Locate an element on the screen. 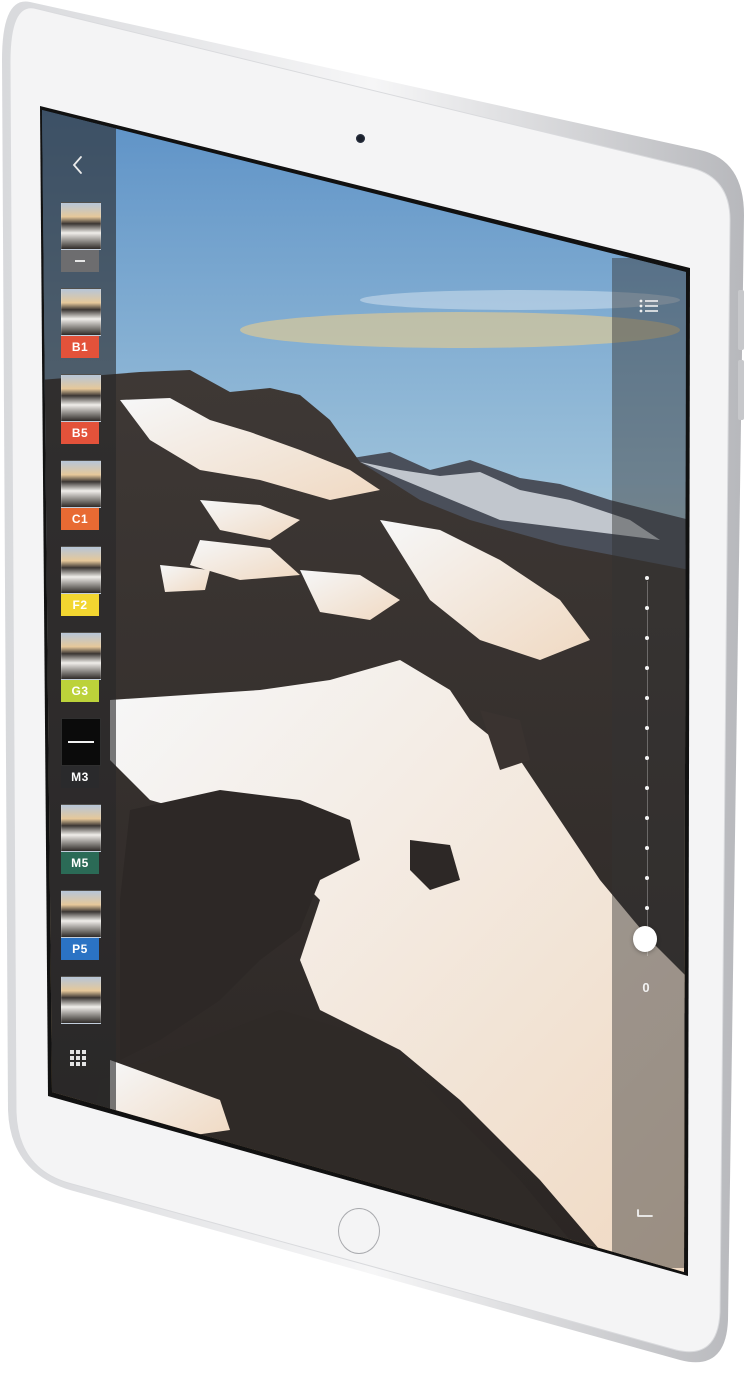 This screenshot has width=746, height=1378. adjustment-panel: 0 is located at coordinates (649, 763).